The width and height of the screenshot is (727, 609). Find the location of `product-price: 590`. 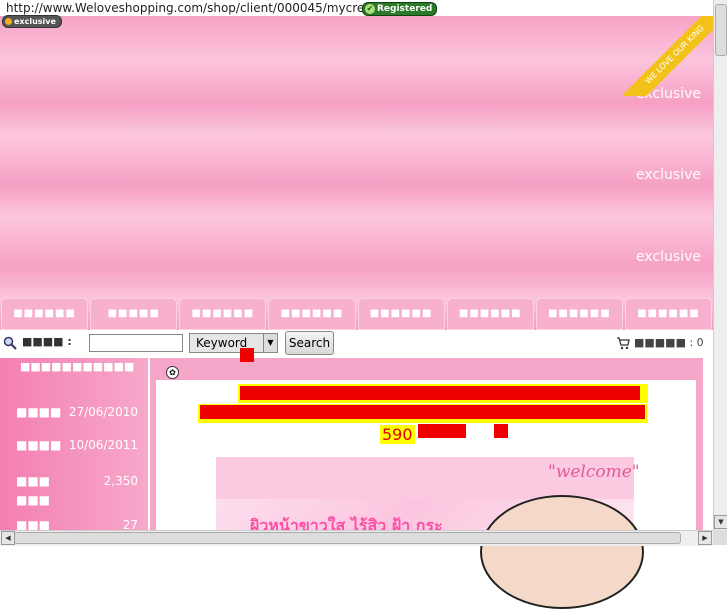

product-price: 590 is located at coordinates (397, 434).